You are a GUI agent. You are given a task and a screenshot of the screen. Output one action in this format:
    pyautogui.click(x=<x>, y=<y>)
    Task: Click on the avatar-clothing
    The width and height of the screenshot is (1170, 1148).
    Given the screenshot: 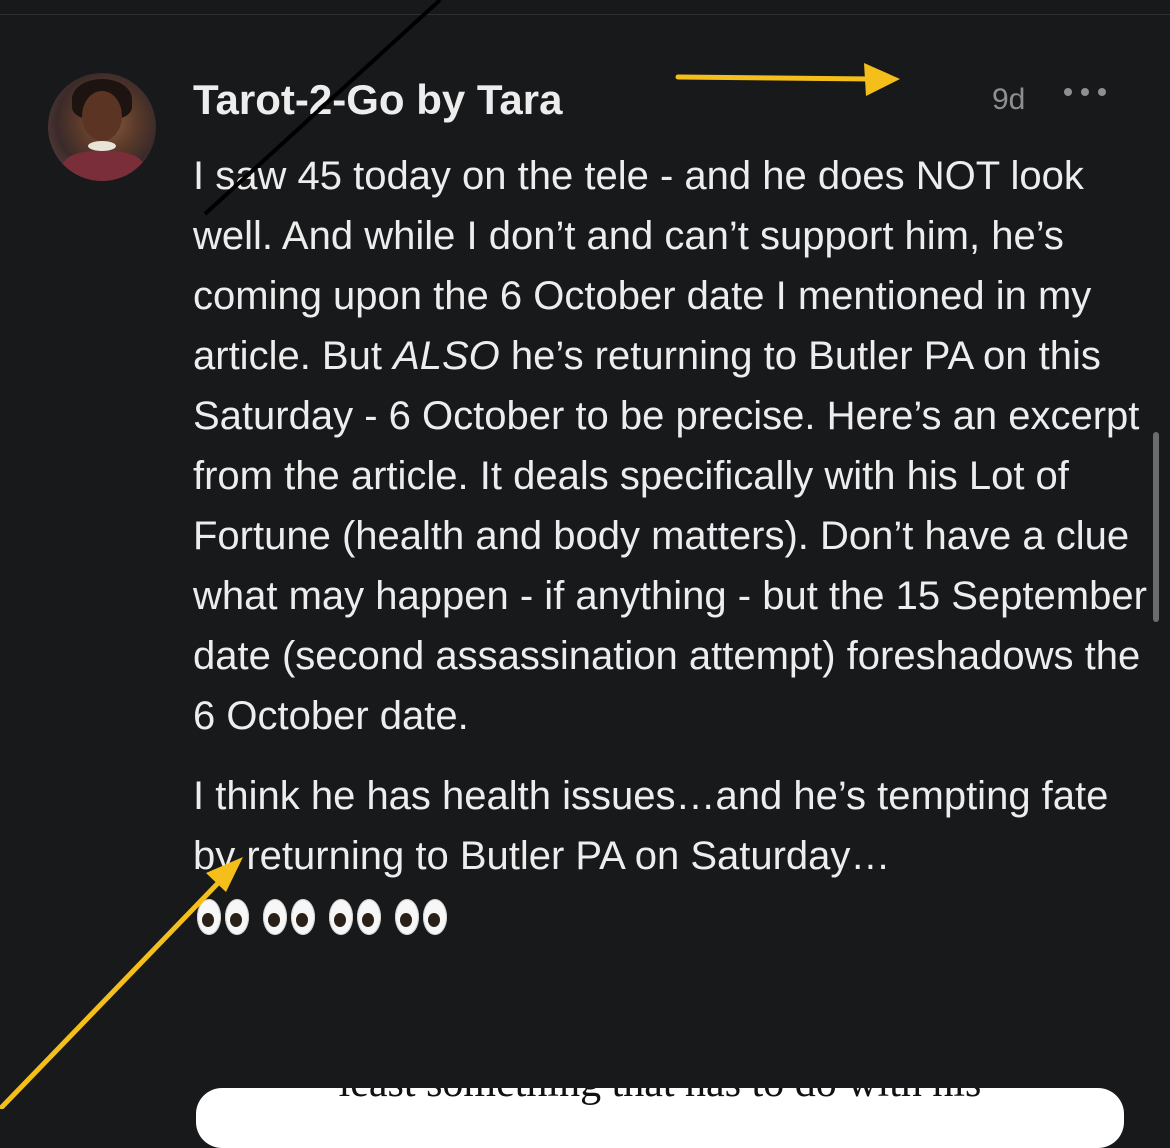 What is the action you would take?
    pyautogui.click(x=103, y=166)
    